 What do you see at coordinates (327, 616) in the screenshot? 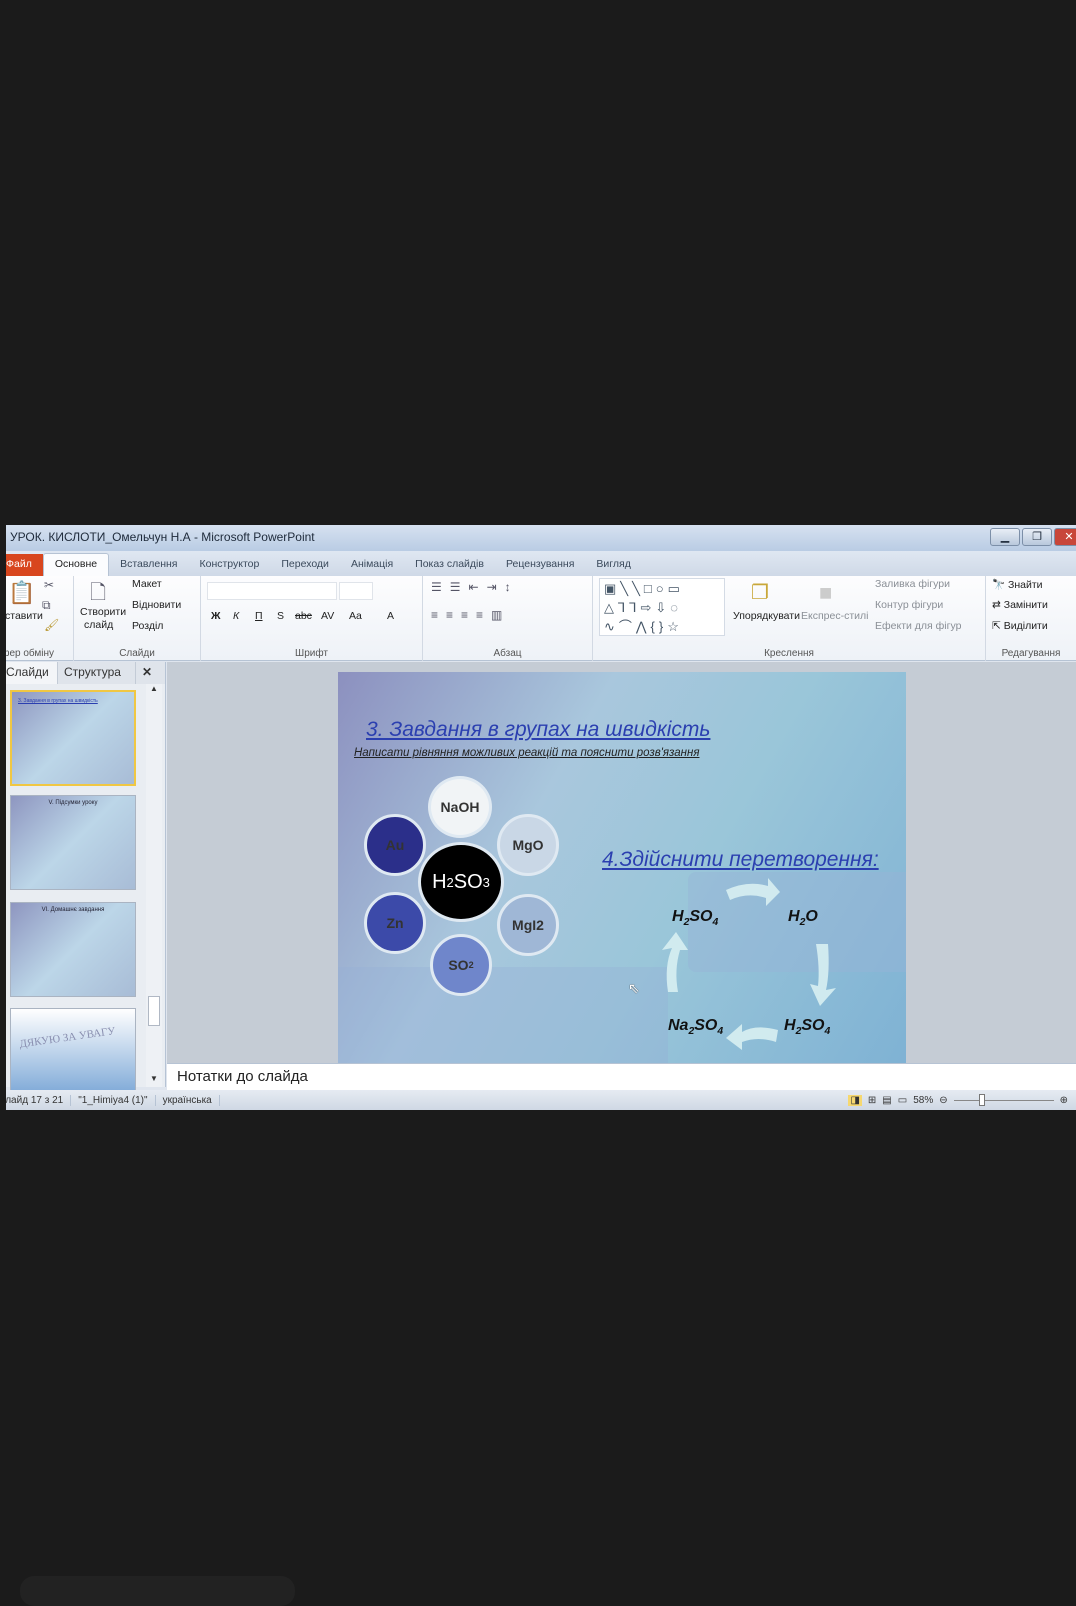
I see `char-spacing-button: AV` at bounding box center [327, 616].